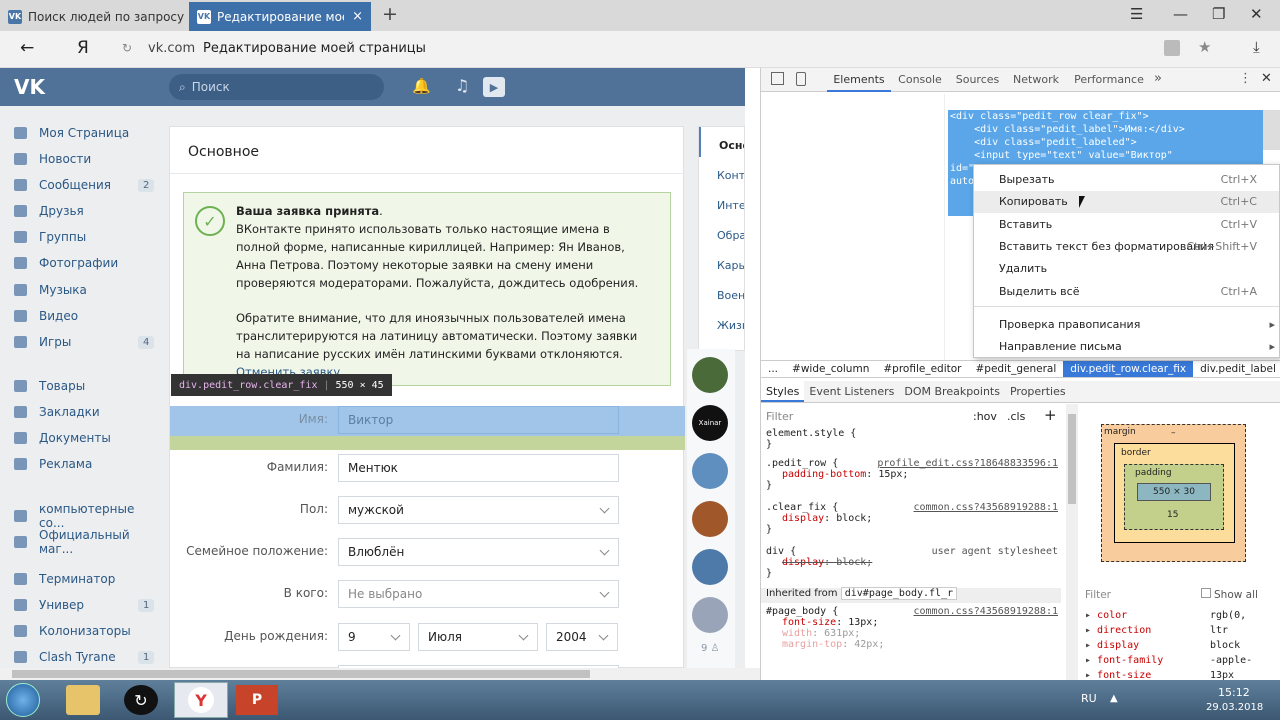 The width and height of the screenshot is (1280, 720). What do you see at coordinates (421, 86) in the screenshot?
I see `notifications-bell-icon: 🔔` at bounding box center [421, 86].